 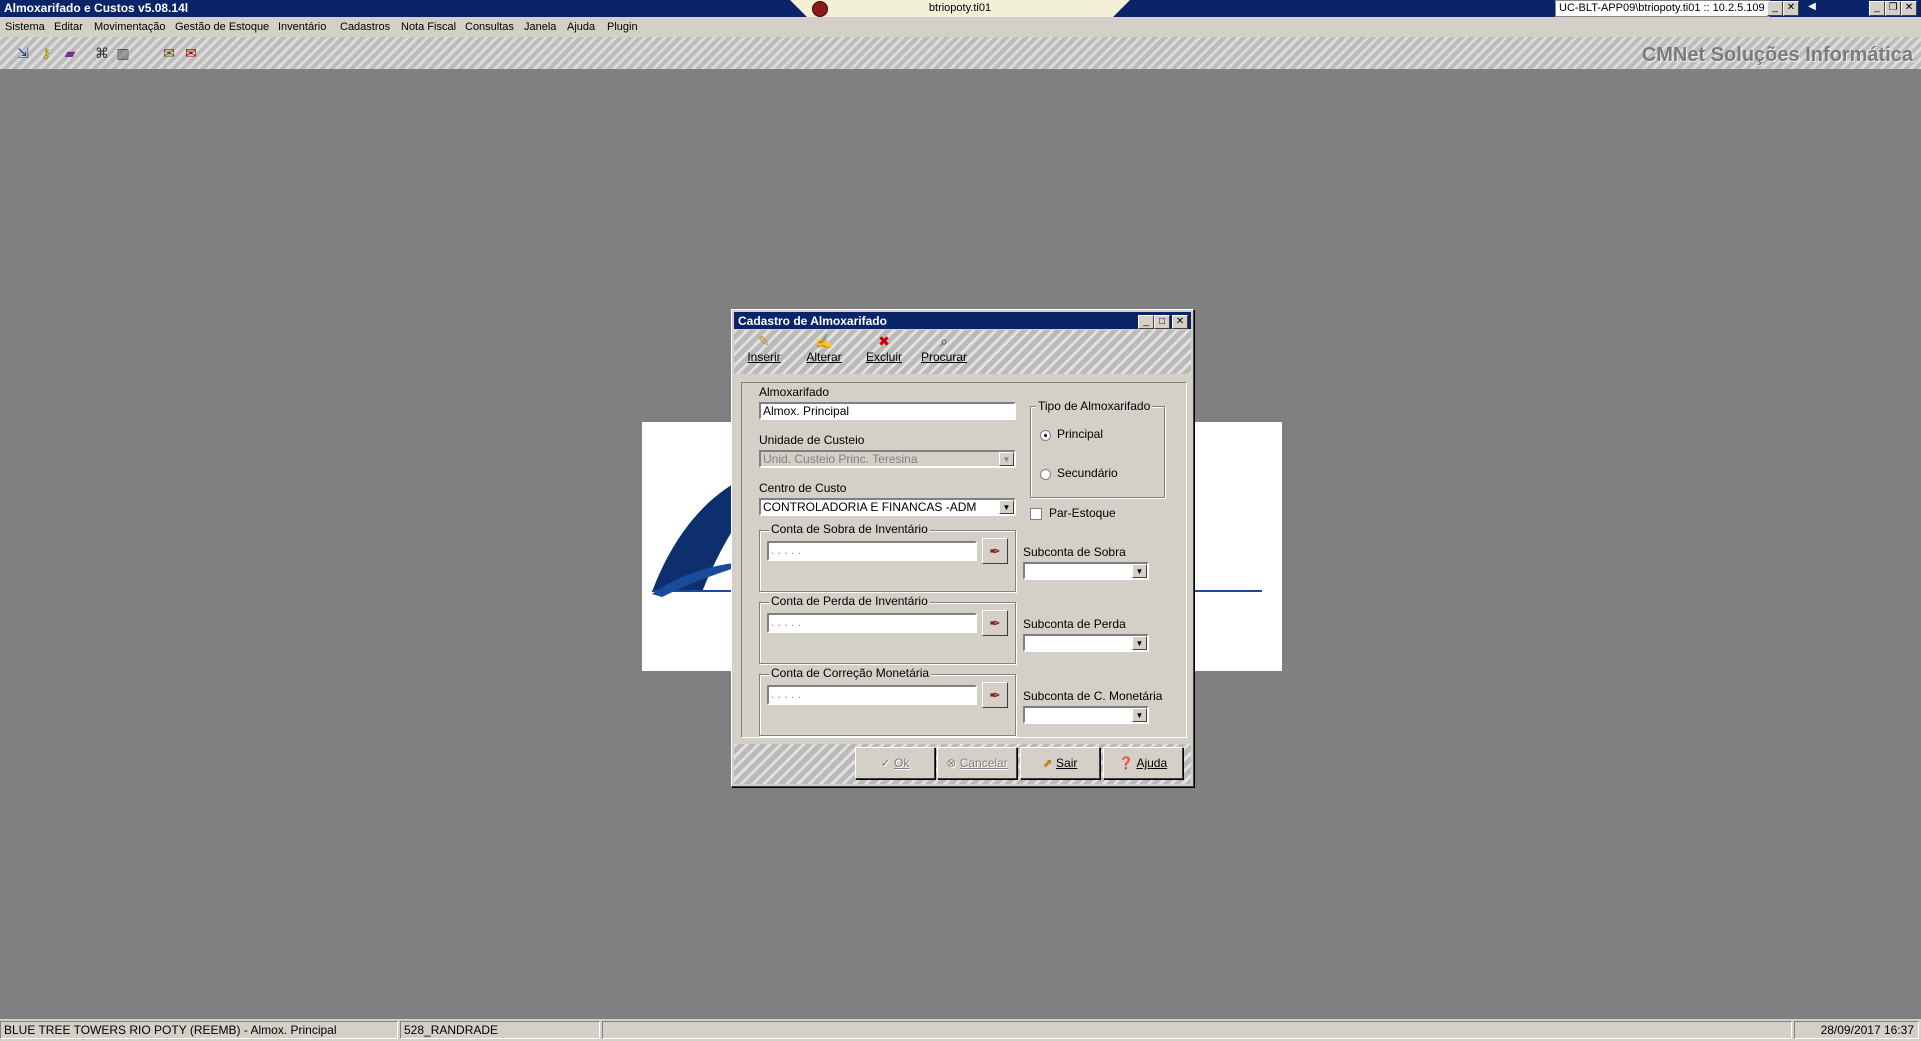 I want to click on help-icon: ❓, so click(x=1126, y=763).